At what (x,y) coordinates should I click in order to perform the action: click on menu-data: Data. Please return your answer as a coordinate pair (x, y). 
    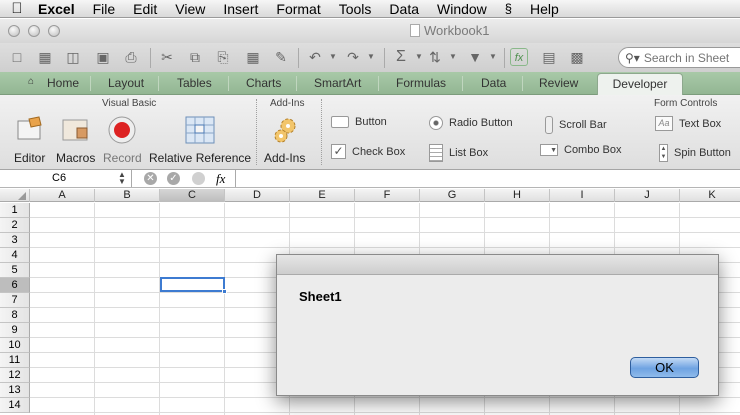
    Looking at the image, I should click on (404, 9).